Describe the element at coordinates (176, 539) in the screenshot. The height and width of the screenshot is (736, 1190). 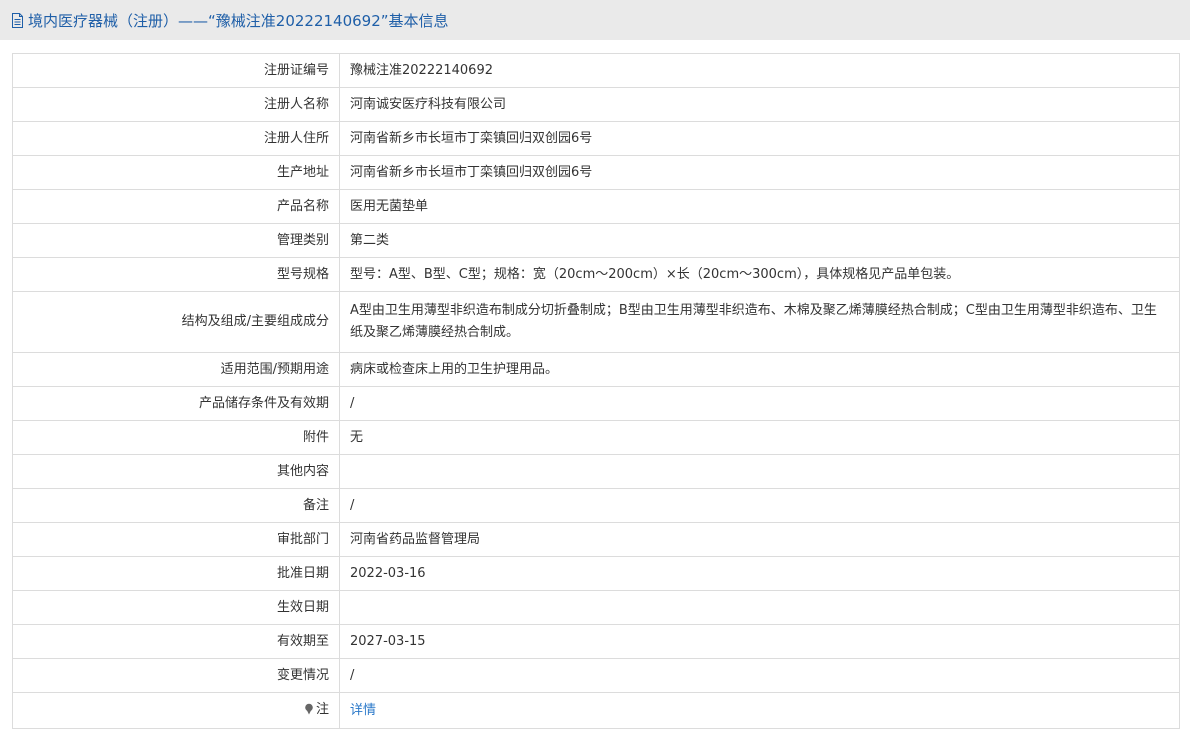
I see `row-label: 审批部门` at that location.